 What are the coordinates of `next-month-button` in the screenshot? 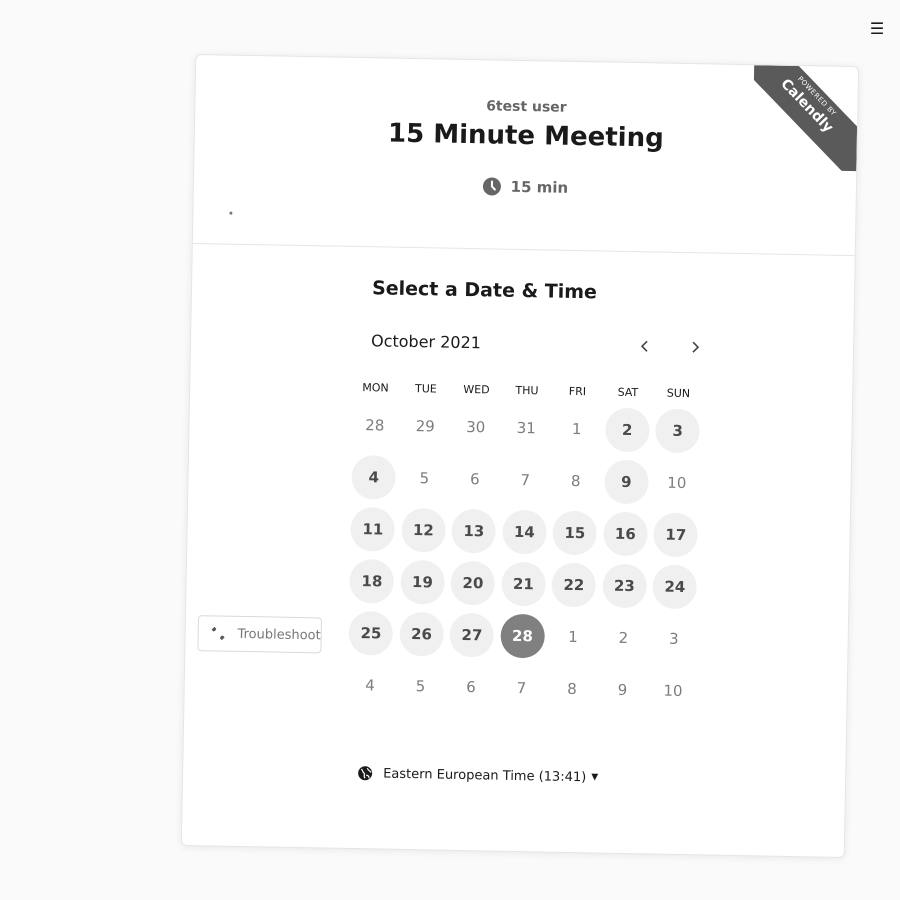 It's located at (695, 347).